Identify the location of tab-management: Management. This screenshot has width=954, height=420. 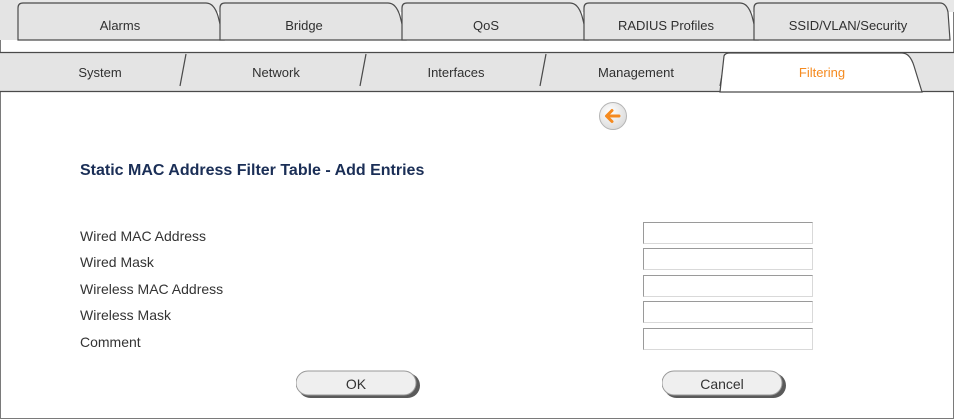
(636, 73).